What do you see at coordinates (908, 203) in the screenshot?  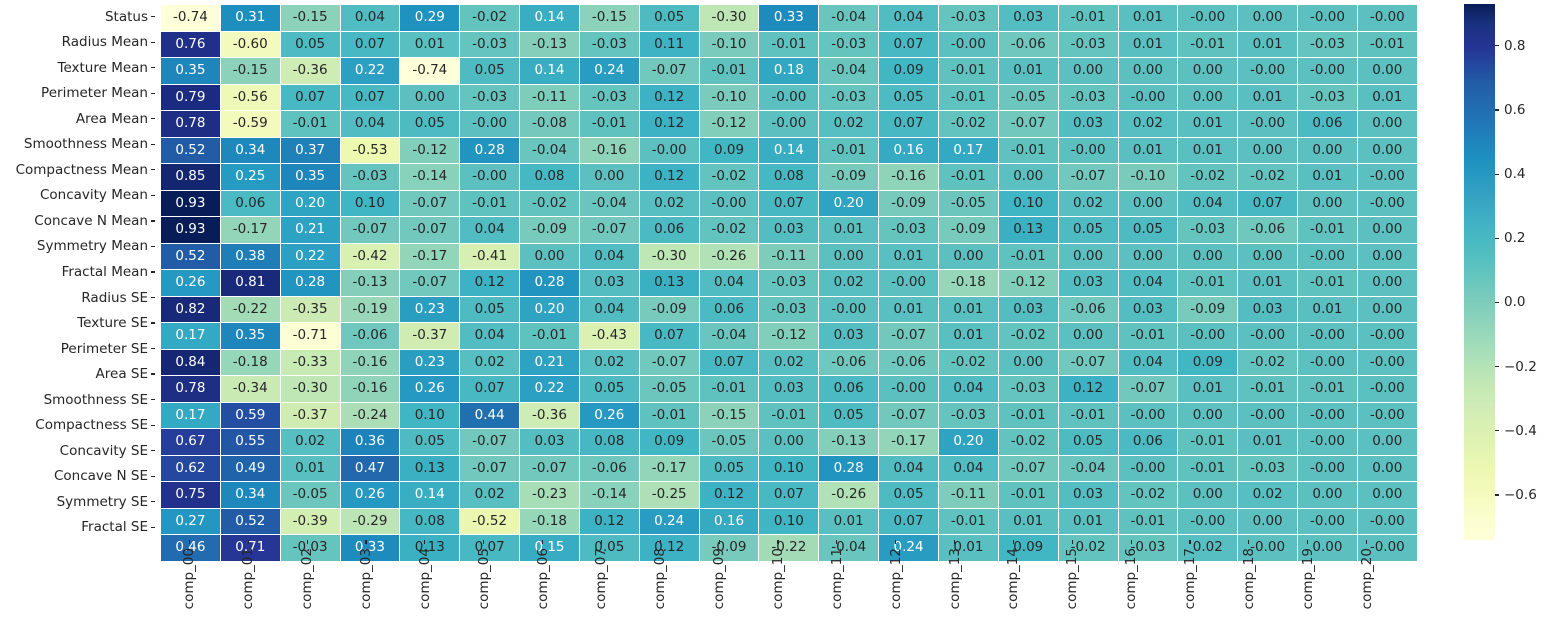 I see `heatmap-cell: -0.09` at bounding box center [908, 203].